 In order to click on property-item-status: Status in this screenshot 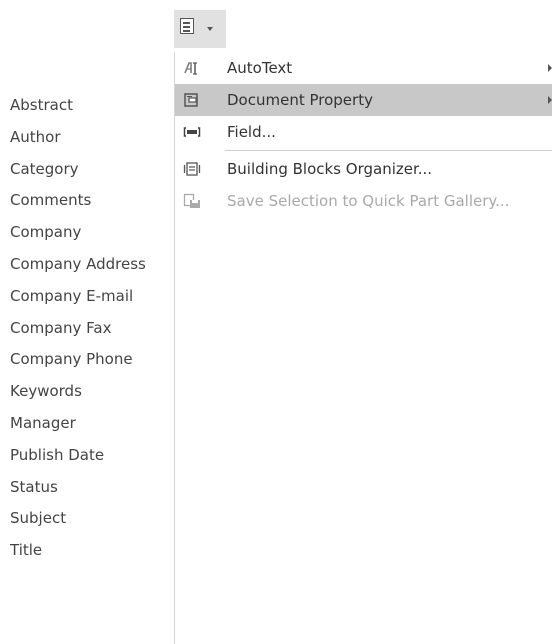, I will do `click(87, 488)`.